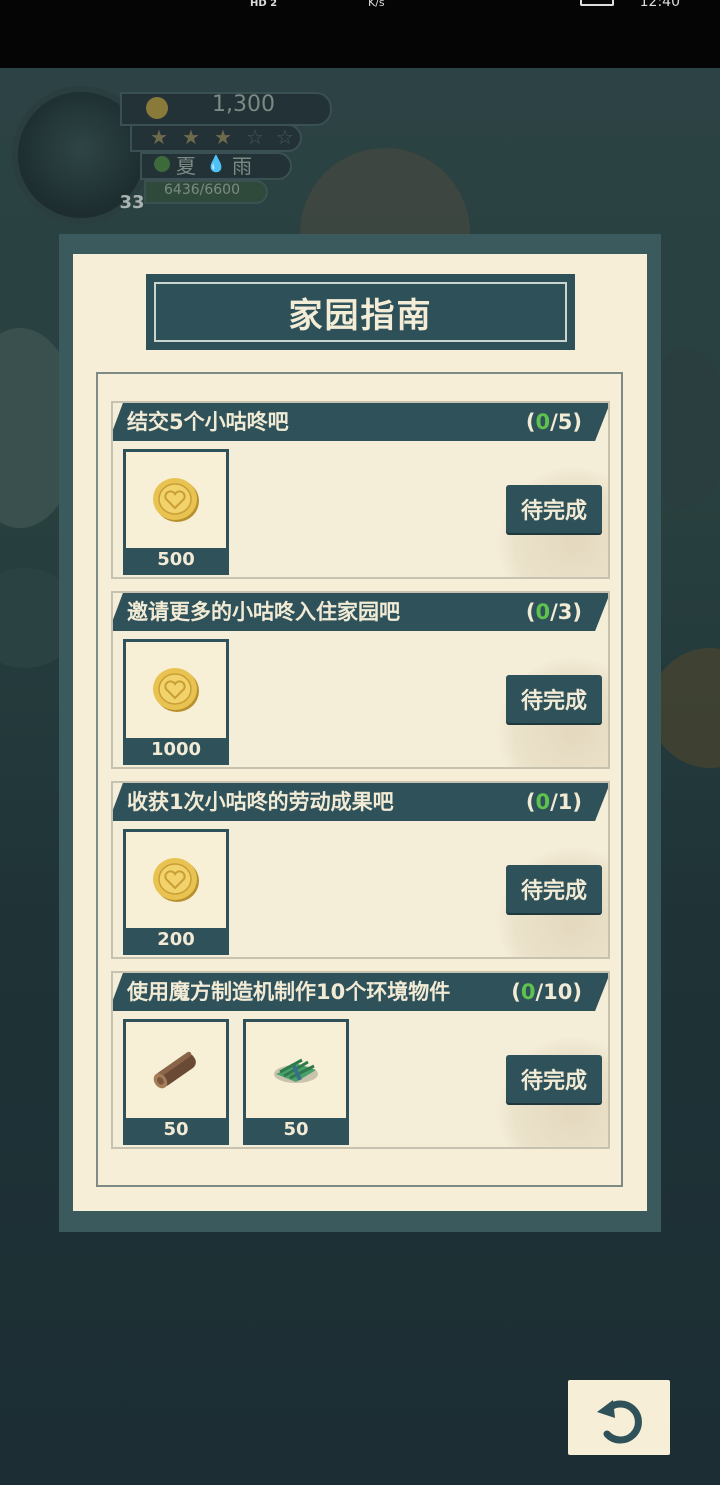 The image size is (720, 1485). I want to click on coin-count: 1,300, so click(243, 104).